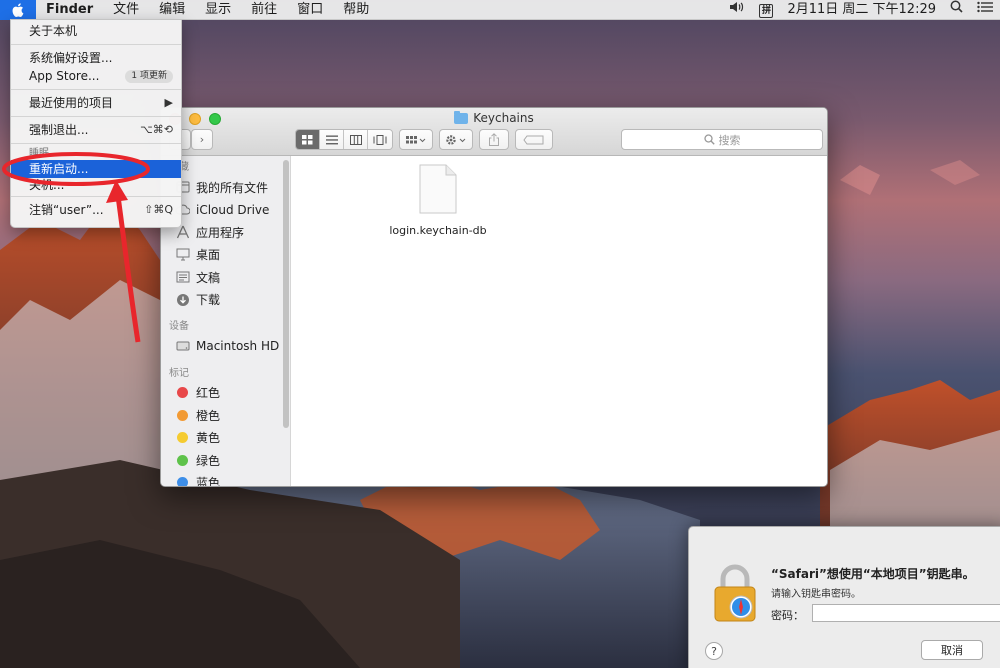  I want to click on grid-icon, so click(307, 139).